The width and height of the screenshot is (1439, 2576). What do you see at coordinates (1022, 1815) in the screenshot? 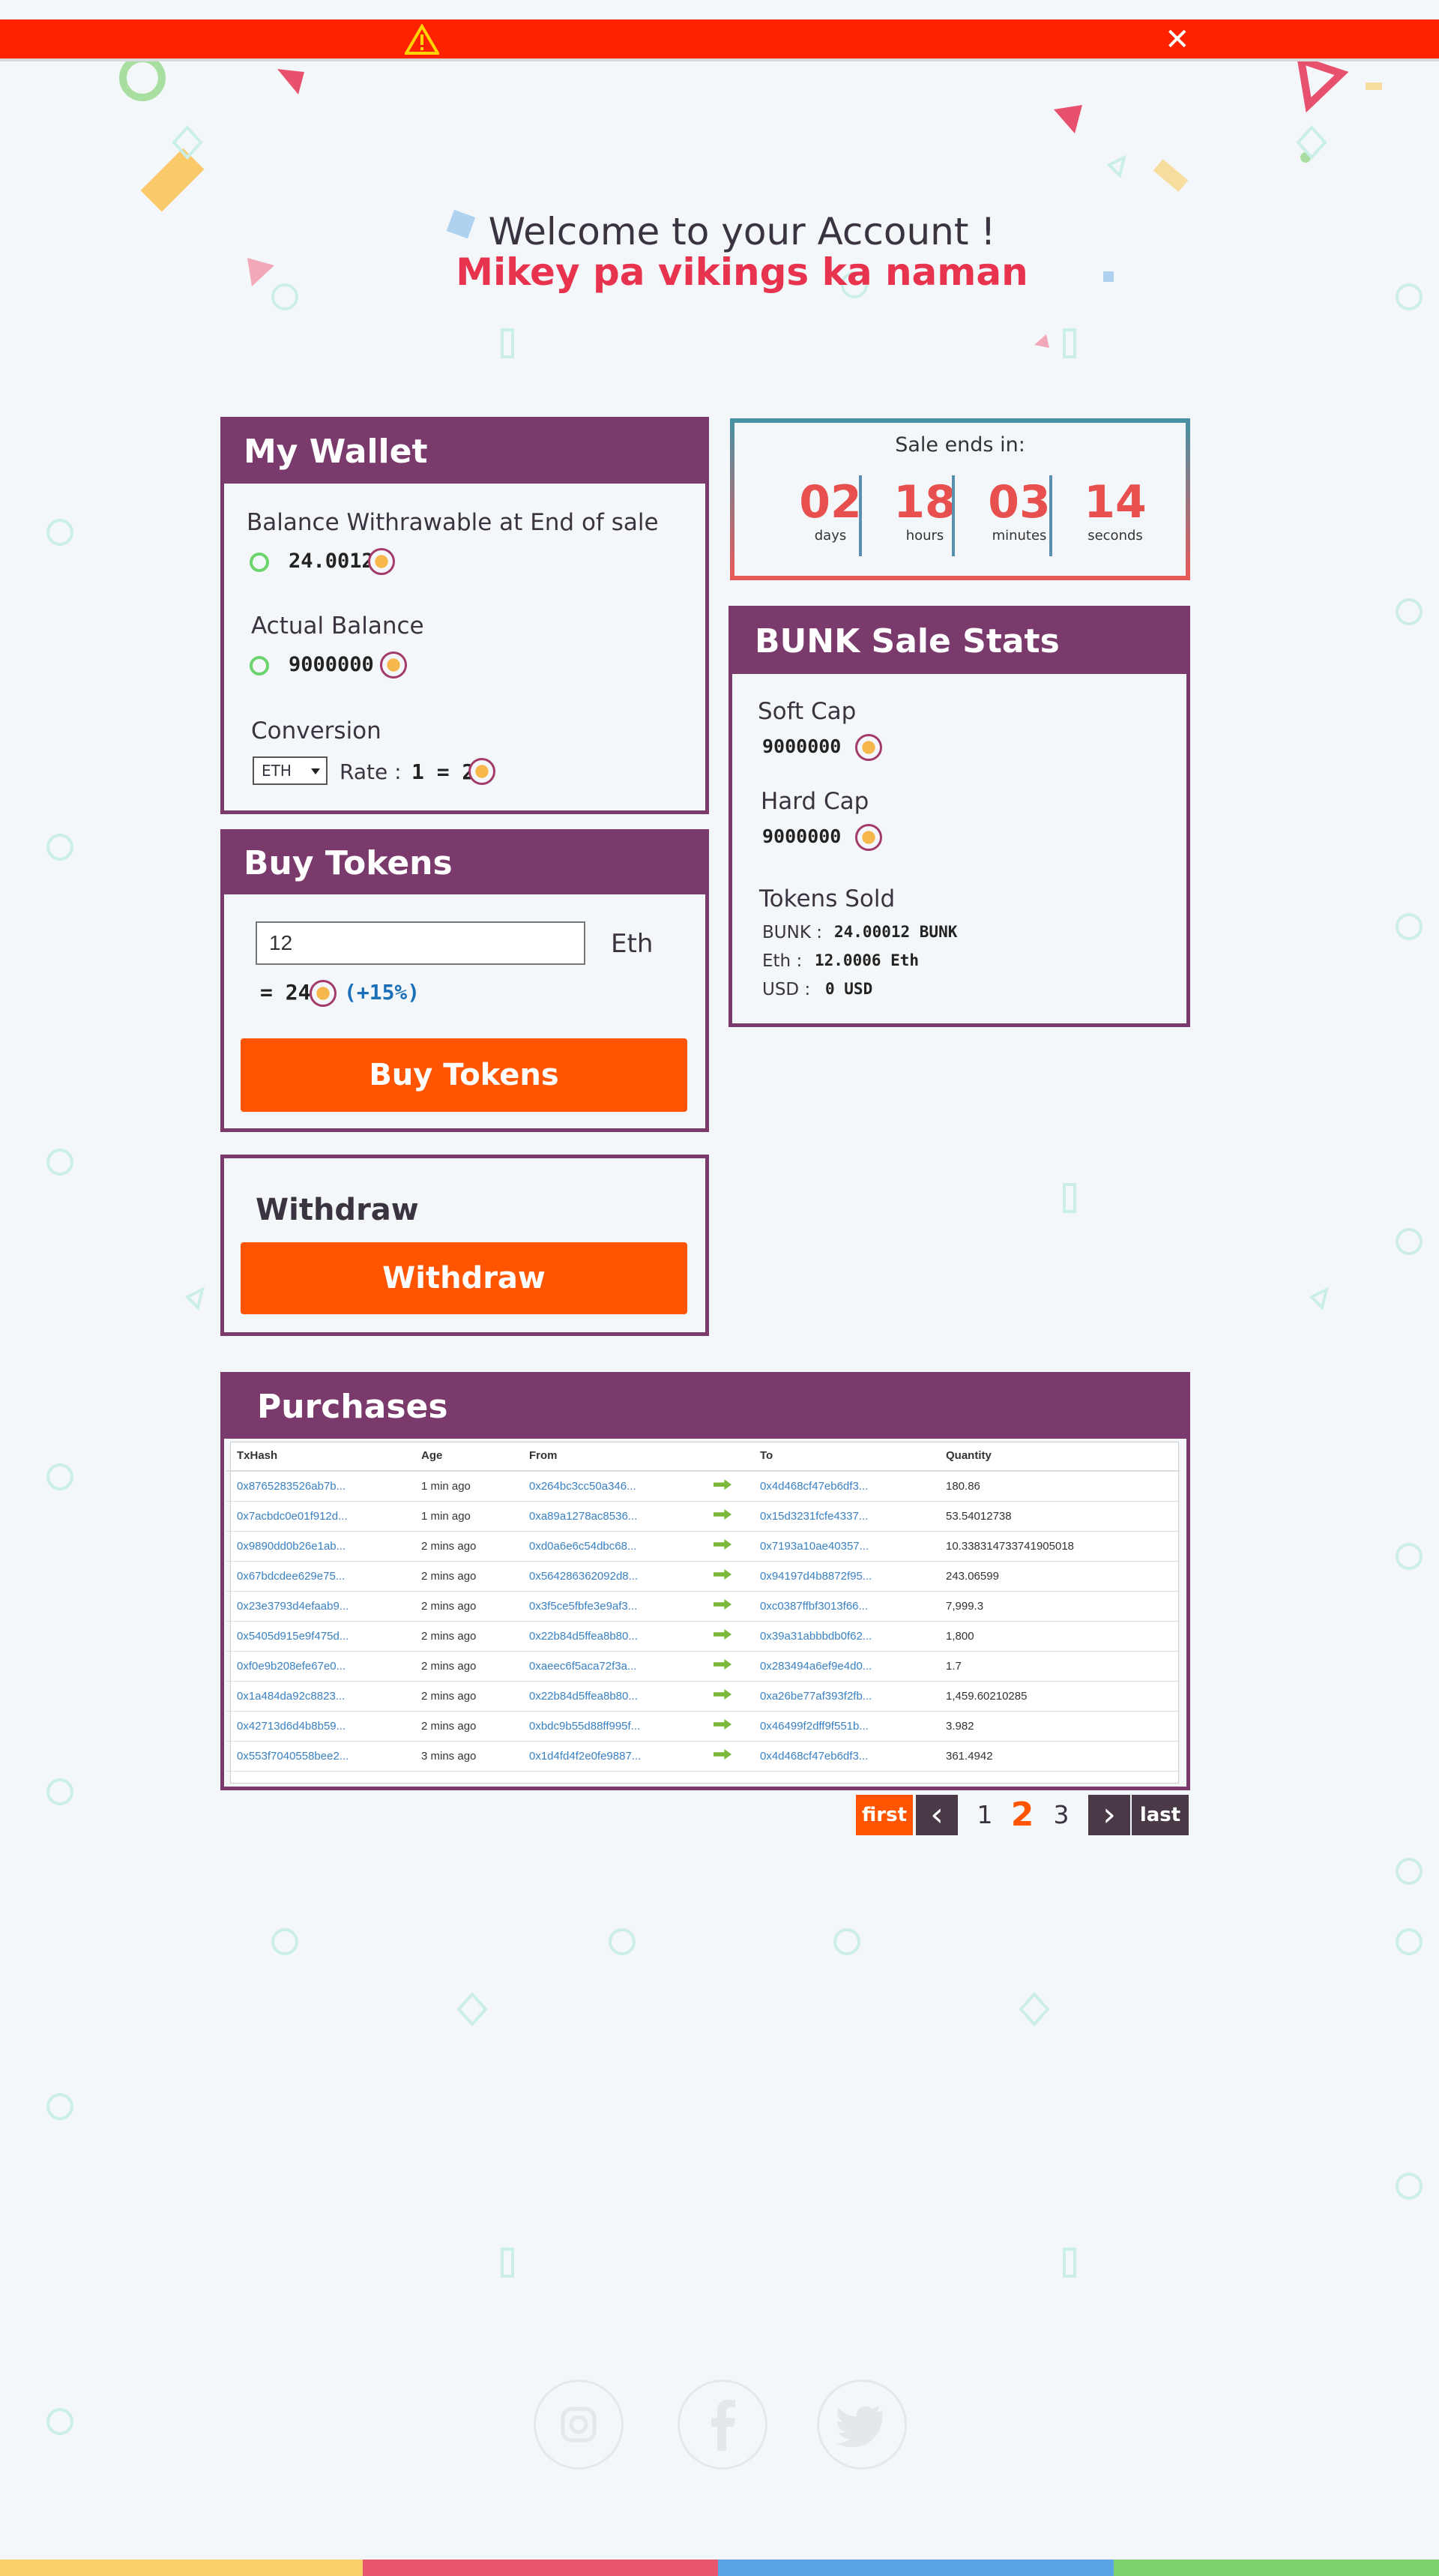
I see `pagination-page-2-current: 2` at bounding box center [1022, 1815].